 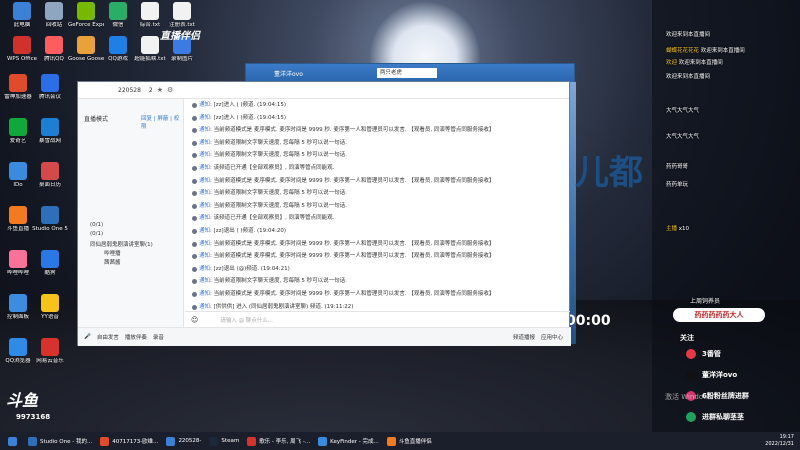 I want to click on message-text: [zz]退出 (@)频道. (19:04:21), so click(x=251, y=268).